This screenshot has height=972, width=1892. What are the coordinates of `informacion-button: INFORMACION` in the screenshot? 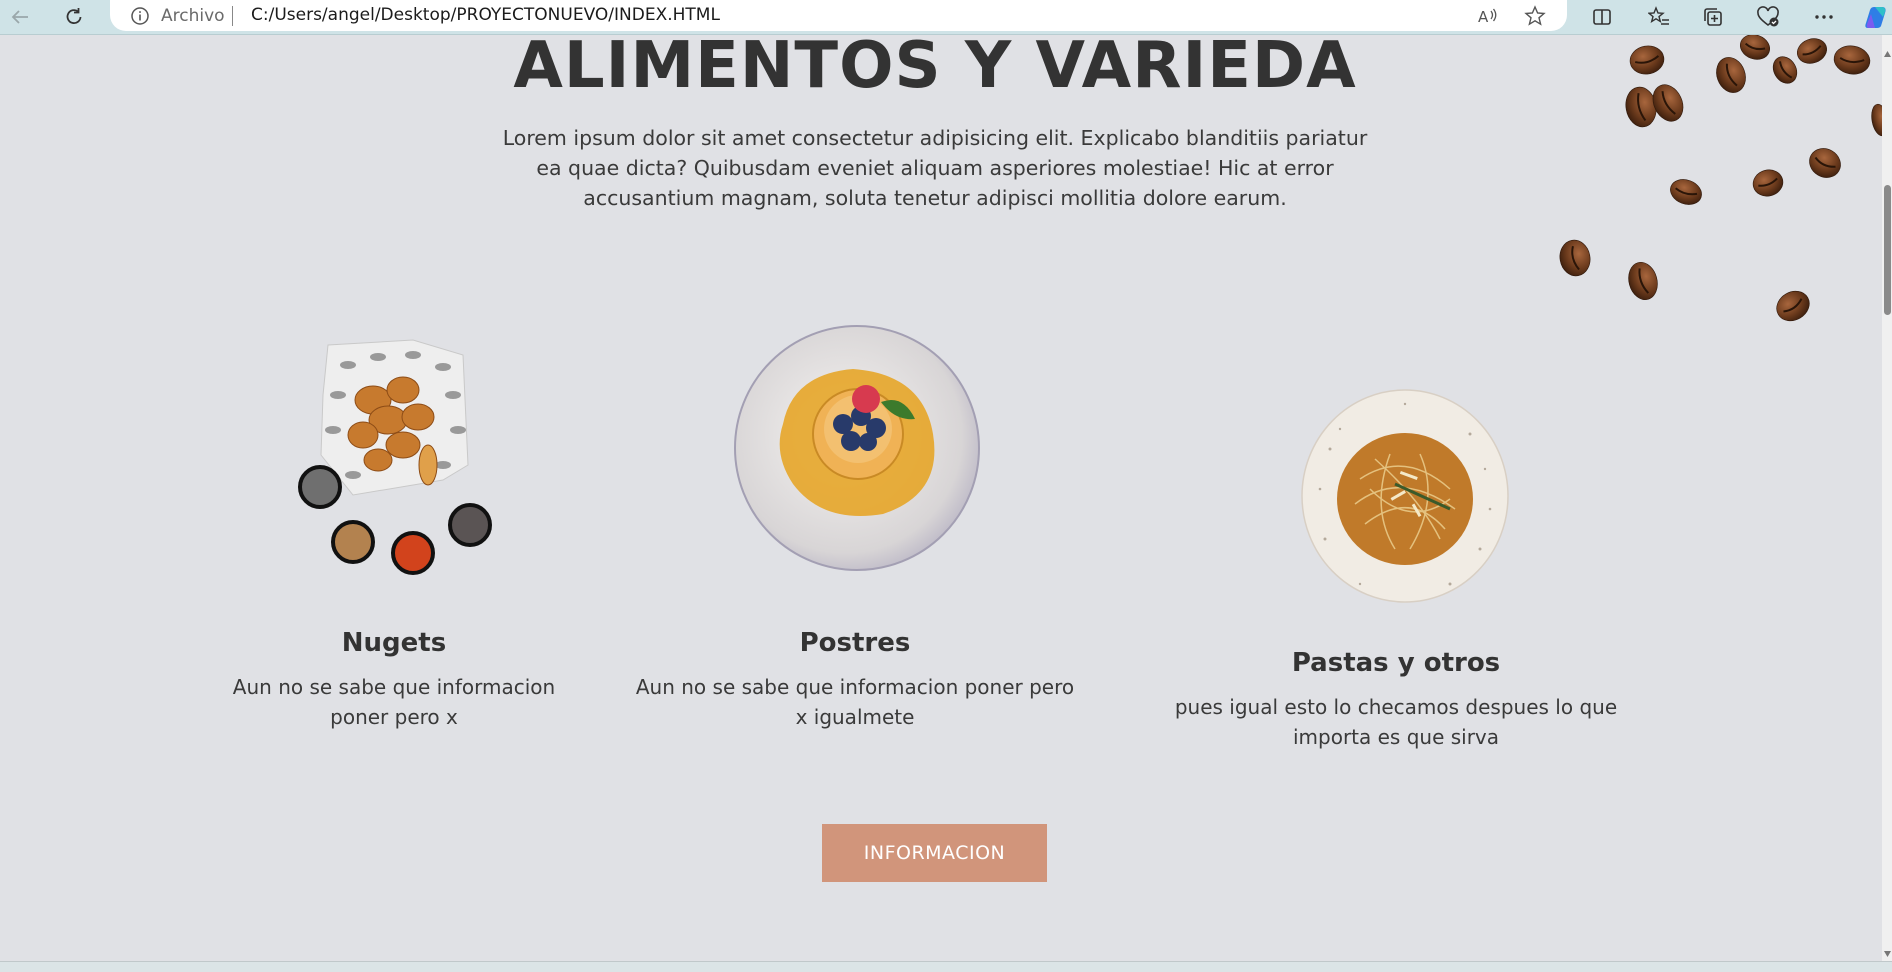 It's located at (934, 853).